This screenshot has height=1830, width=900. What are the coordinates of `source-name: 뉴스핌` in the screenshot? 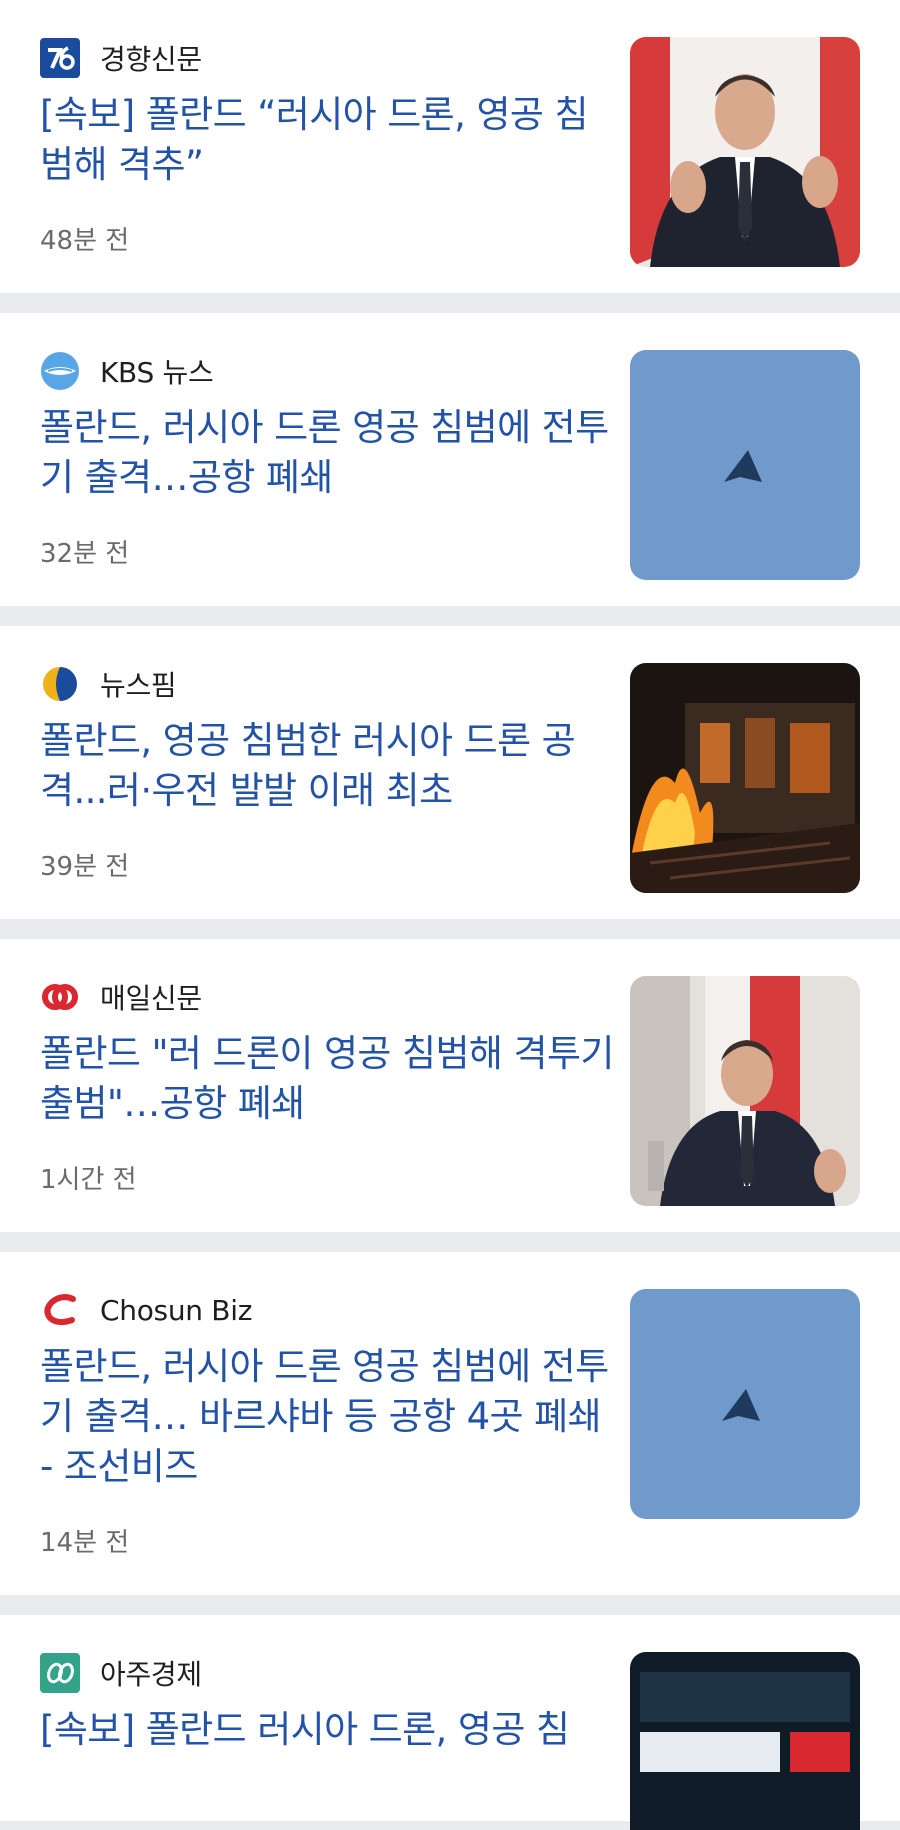 It's located at (138, 685).